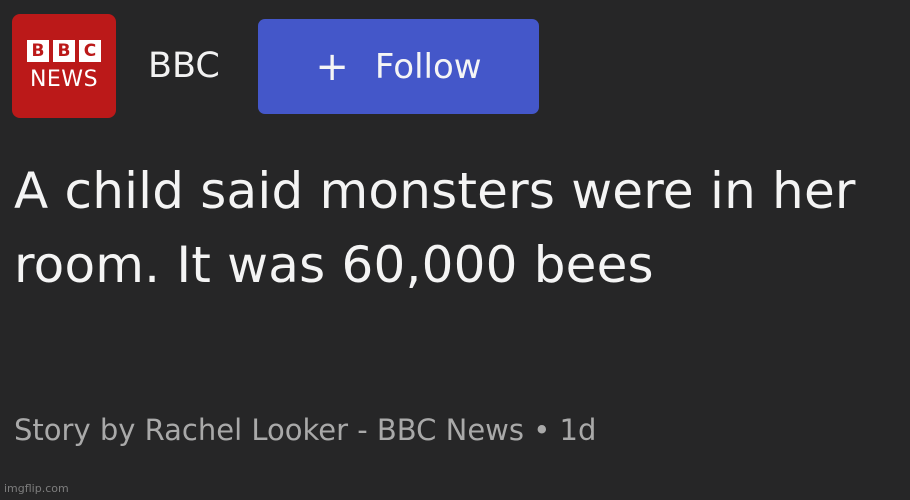 The image size is (910, 500). What do you see at coordinates (184, 66) in the screenshot?
I see `publisher-name: BBC` at bounding box center [184, 66].